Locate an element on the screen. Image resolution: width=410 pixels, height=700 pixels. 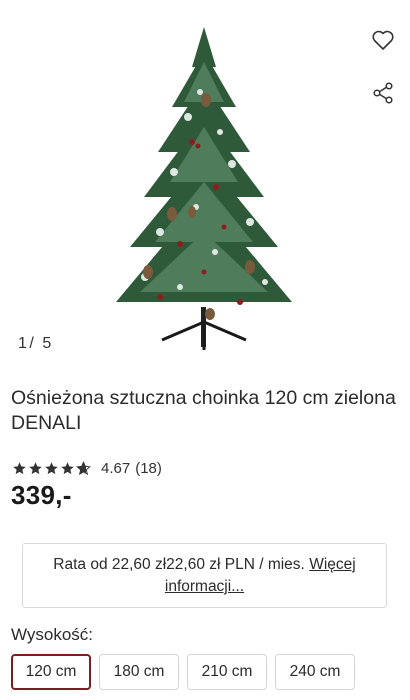
height-options: 120 cm 180 cm 210 cm 240 cm is located at coordinates (183, 672).